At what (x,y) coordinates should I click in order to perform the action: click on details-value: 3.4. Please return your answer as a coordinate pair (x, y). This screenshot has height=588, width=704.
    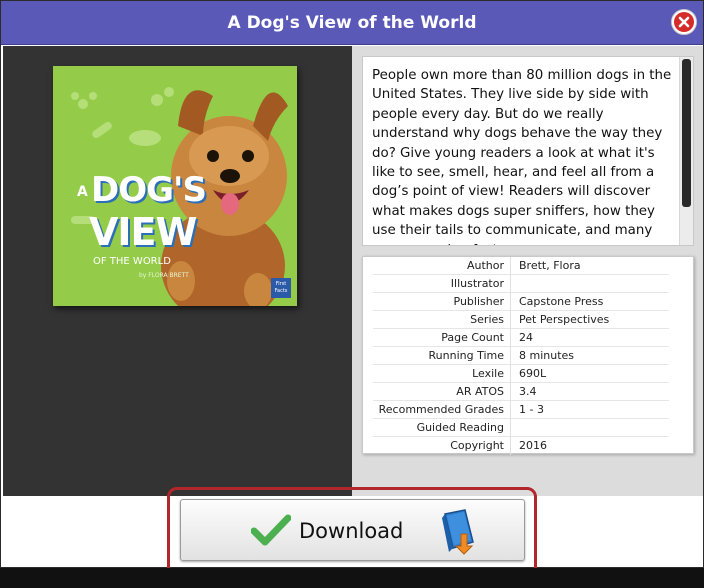
    Looking at the image, I should click on (528, 391).